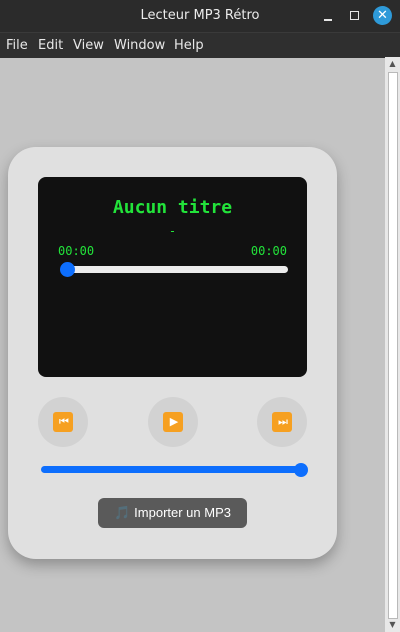  I want to click on next-track-icon: ⏭, so click(282, 422).